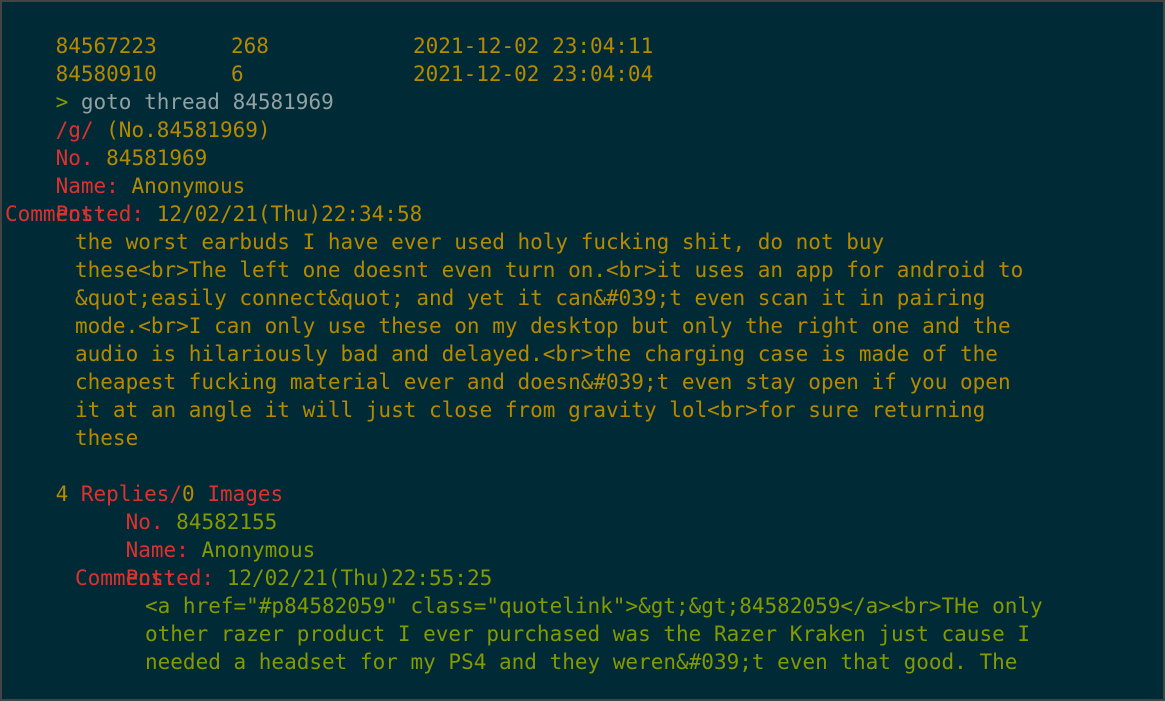 Image resolution: width=1165 pixels, height=701 pixels. I want to click on op-name: Name: Anonymous, so click(125, 171).